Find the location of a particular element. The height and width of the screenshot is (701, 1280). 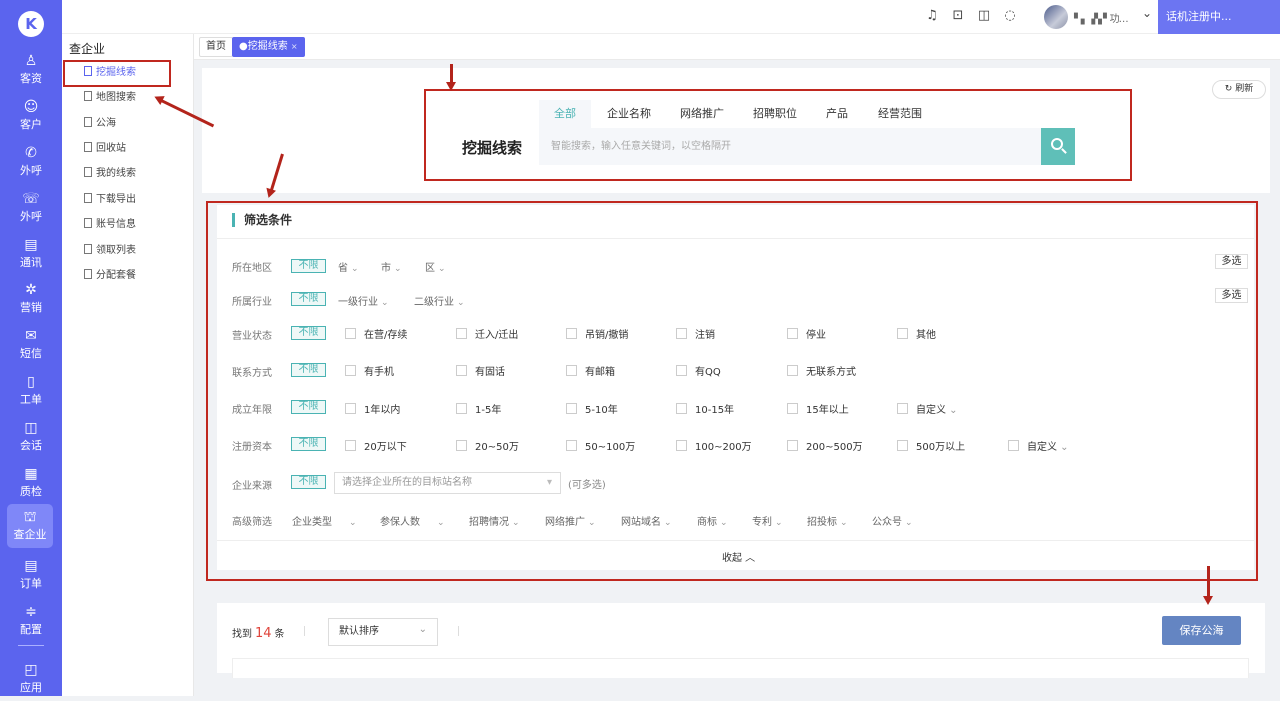

subnav-label: 分配套餐 is located at coordinates (116, 275).